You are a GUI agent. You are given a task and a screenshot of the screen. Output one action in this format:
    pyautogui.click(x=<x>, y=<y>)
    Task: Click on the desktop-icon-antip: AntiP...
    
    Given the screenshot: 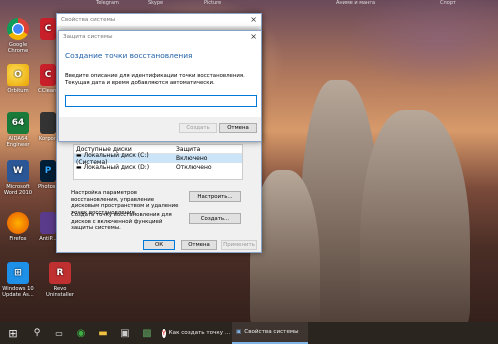 What is the action you would take?
    pyautogui.click(x=48, y=227)
    